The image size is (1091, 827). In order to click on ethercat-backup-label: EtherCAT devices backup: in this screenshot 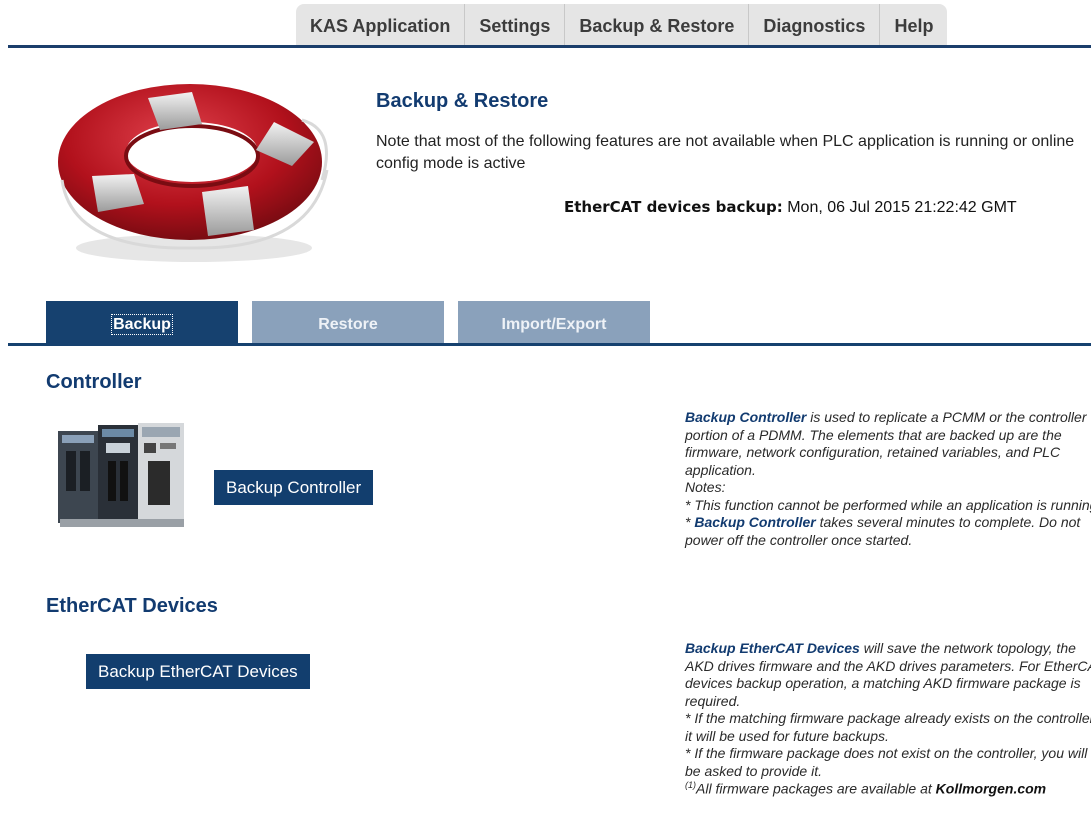, I will do `click(673, 207)`.